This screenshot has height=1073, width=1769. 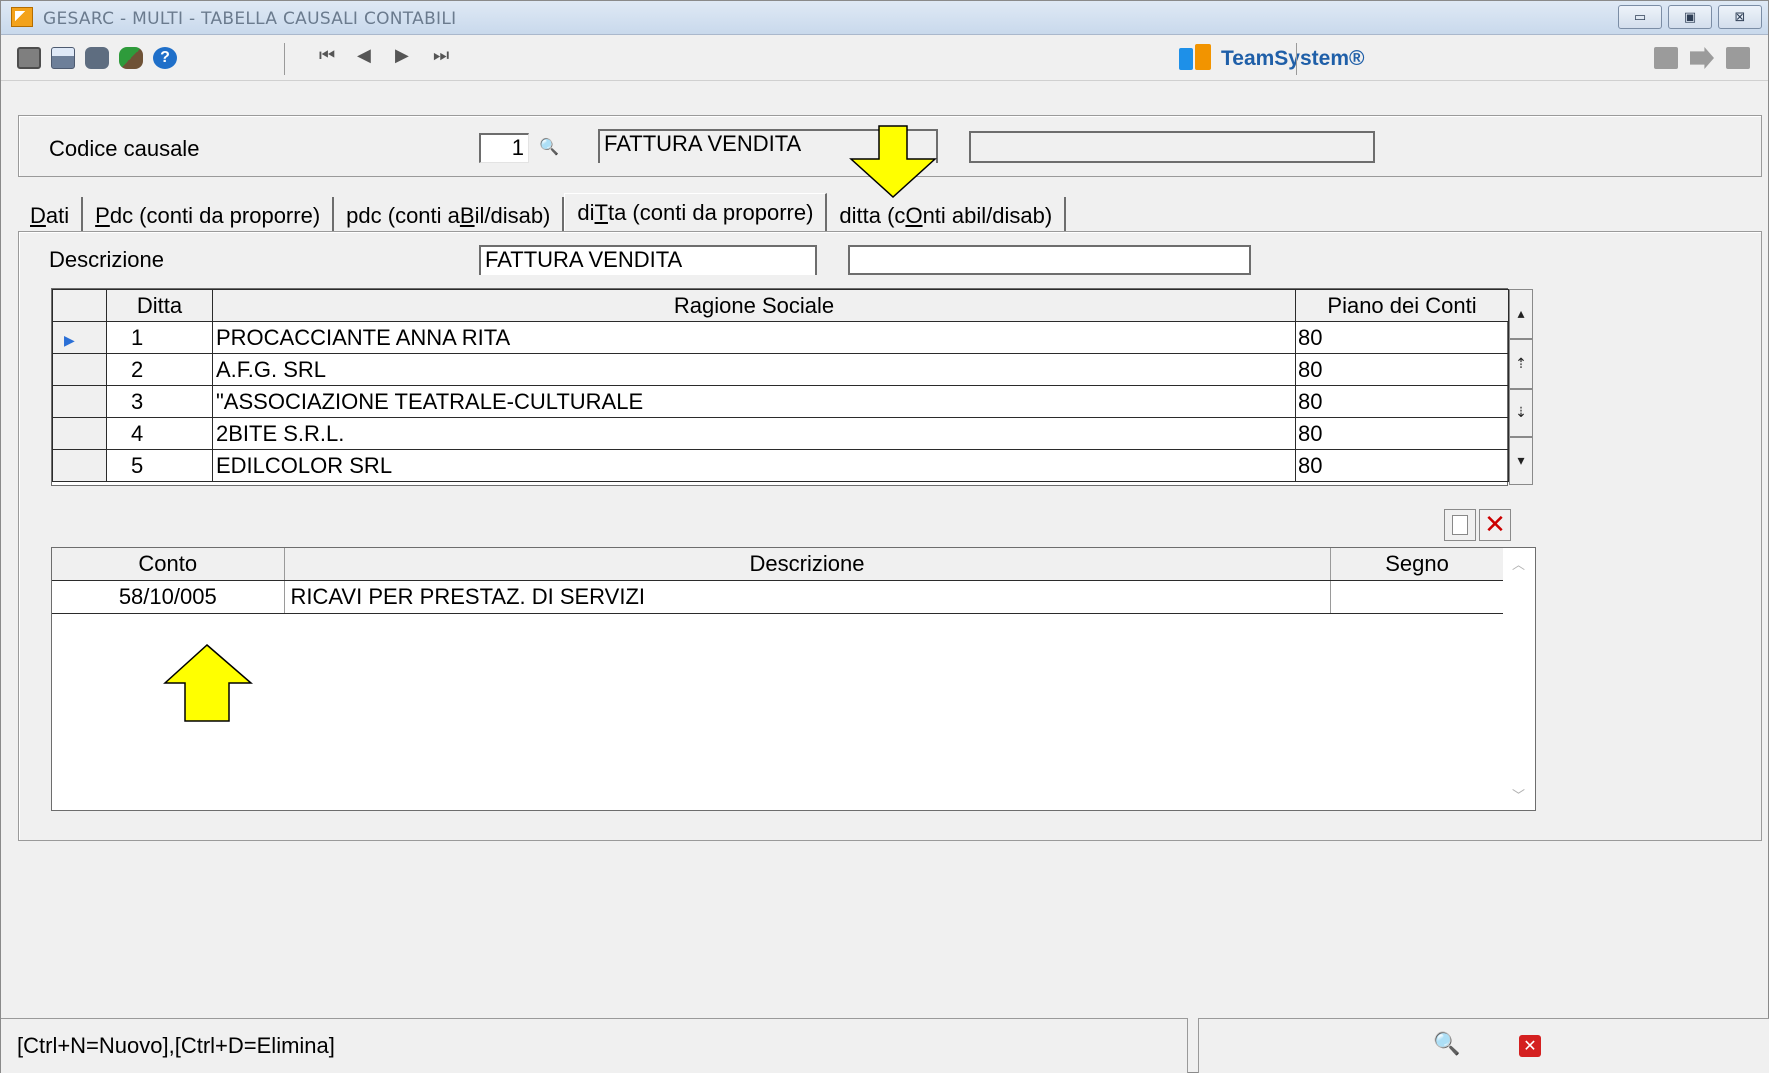 I want to click on new-row-button, so click(x=1460, y=525).